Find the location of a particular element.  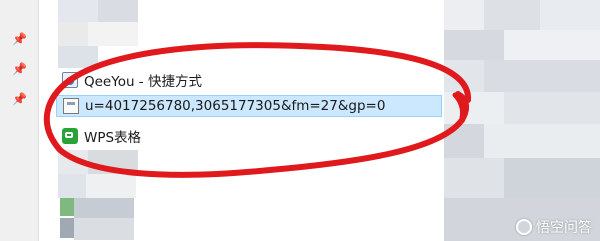

list-item: WPS表格 is located at coordinates (249, 136).